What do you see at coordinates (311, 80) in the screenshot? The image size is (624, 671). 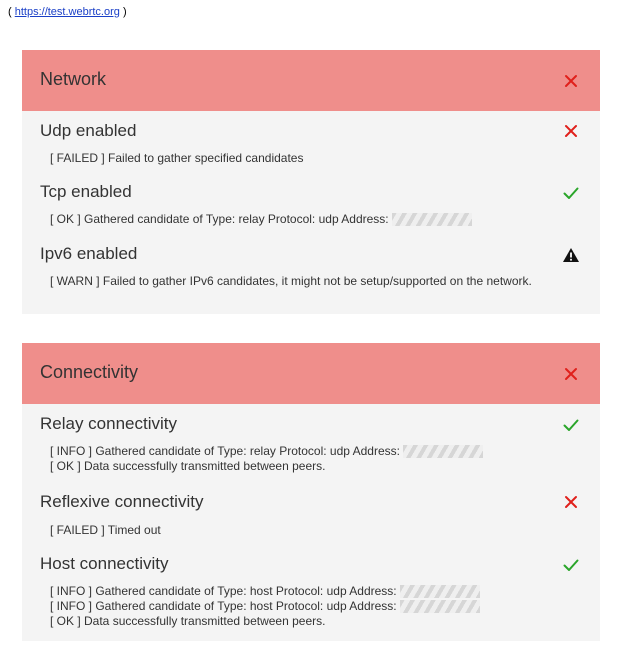 I see `network-panel-header: Network` at bounding box center [311, 80].